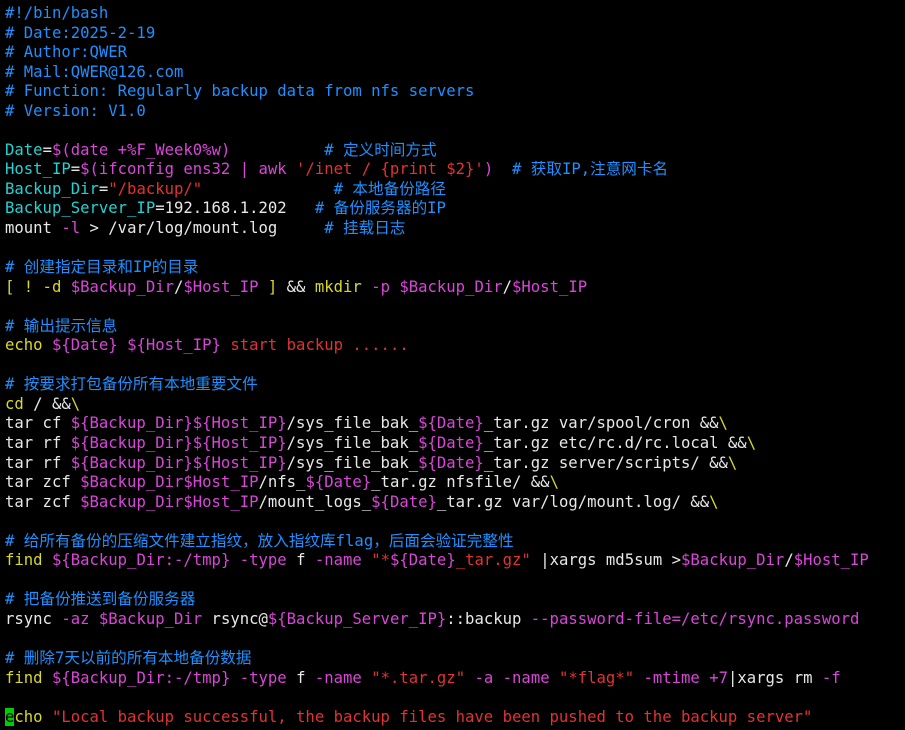  I want to click on code-token: f, so click(300, 560).